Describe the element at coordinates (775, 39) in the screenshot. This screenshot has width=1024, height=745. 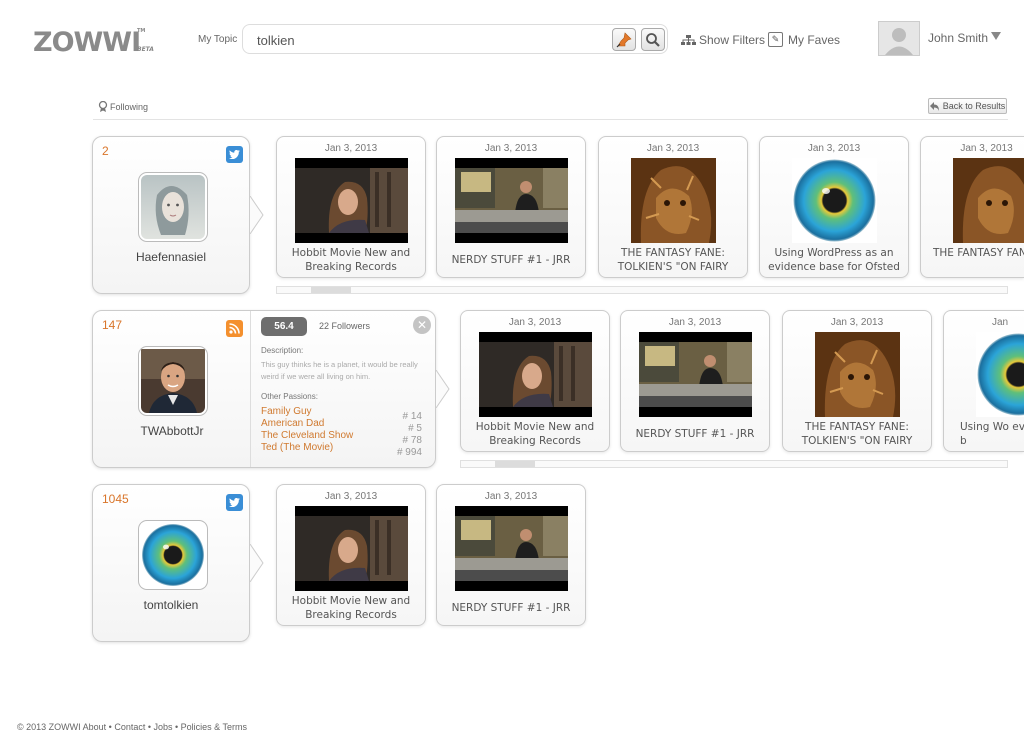
I see `pin-badge-icon: ✎` at that location.